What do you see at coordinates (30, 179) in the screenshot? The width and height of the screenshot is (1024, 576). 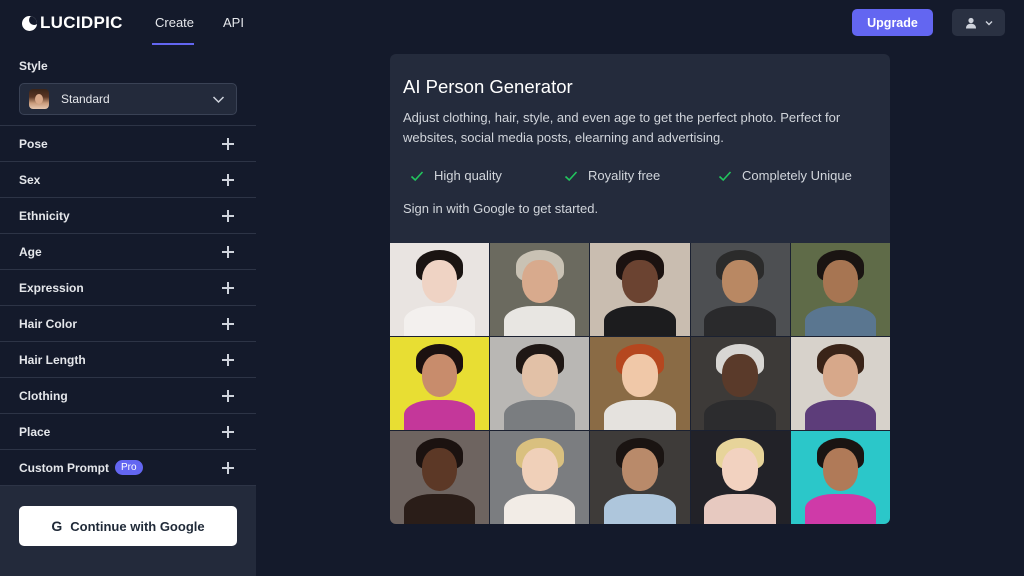 I see `accordion-label: Sex` at bounding box center [30, 179].